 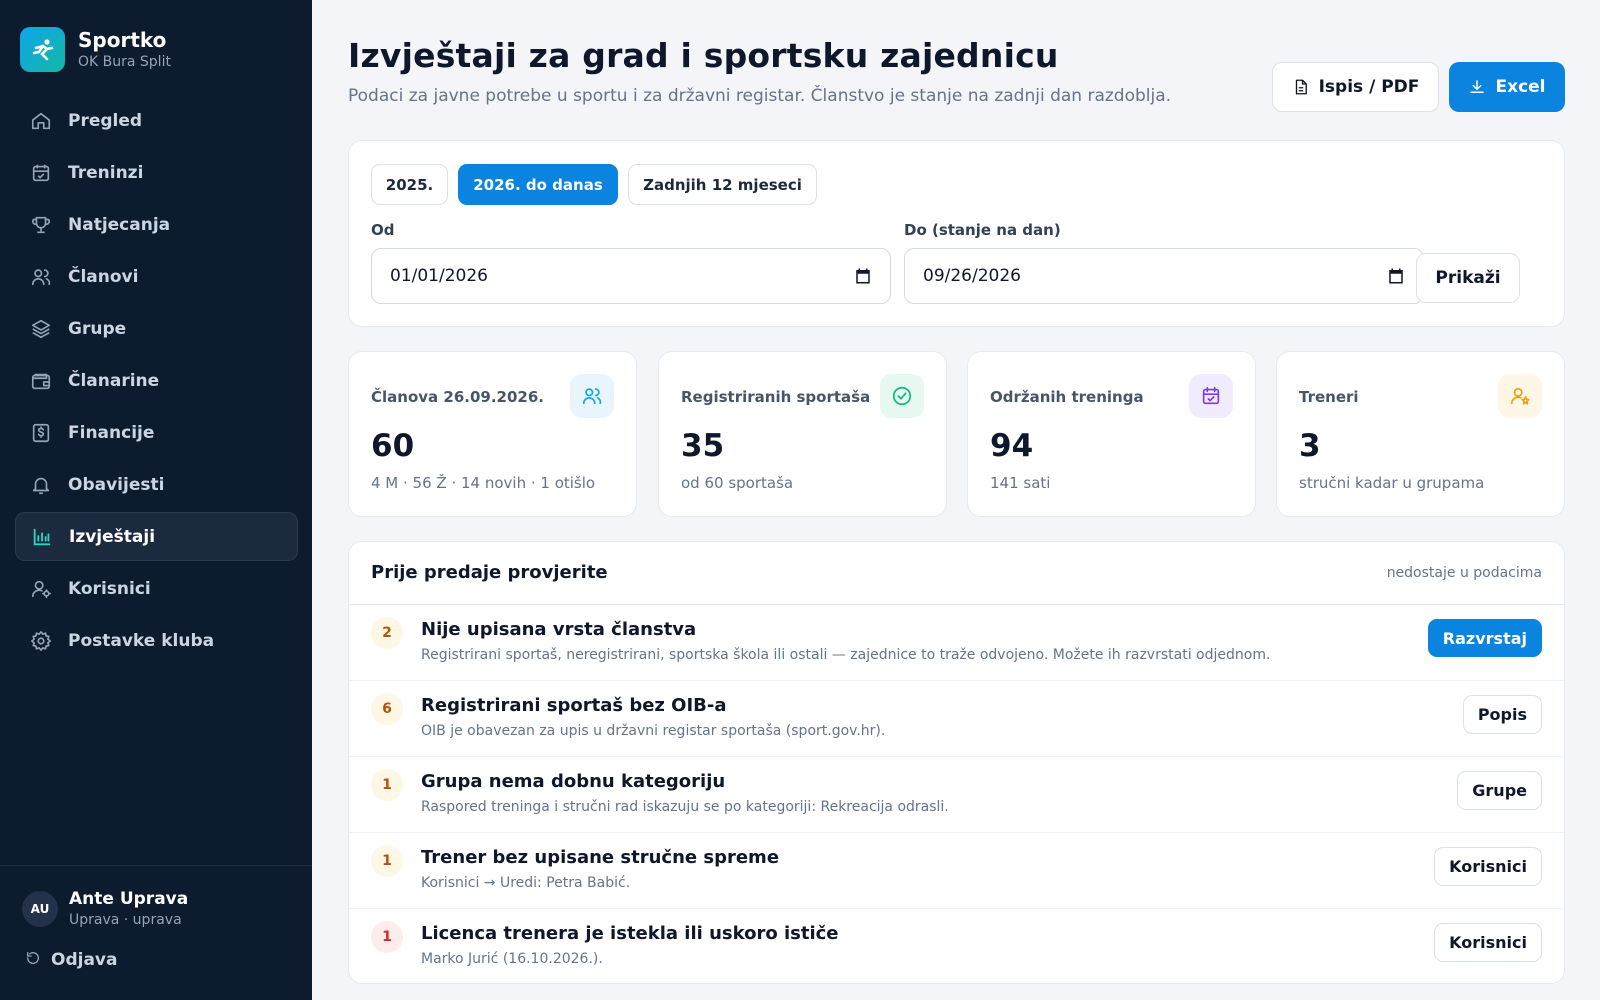 I want to click on from-date-input: 01/01/2026, so click(x=631, y=276).